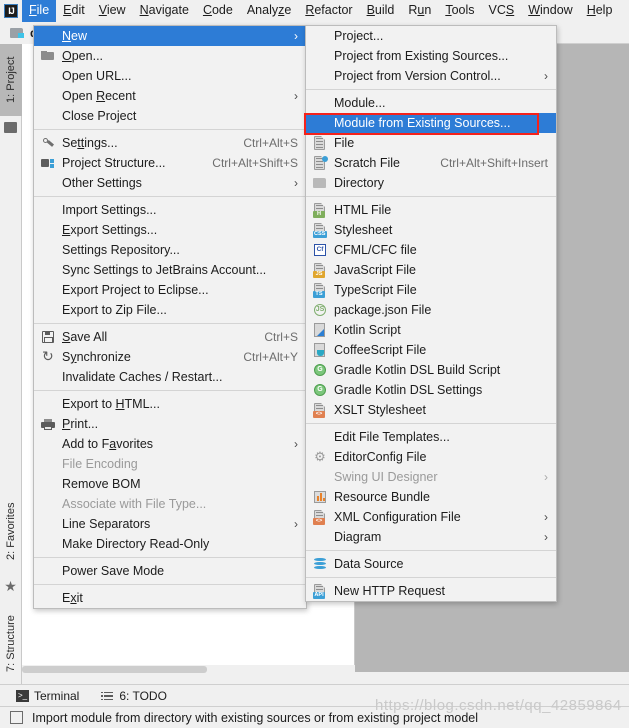  What do you see at coordinates (459, 11) in the screenshot?
I see `menubar-item-tools: Tools` at bounding box center [459, 11].